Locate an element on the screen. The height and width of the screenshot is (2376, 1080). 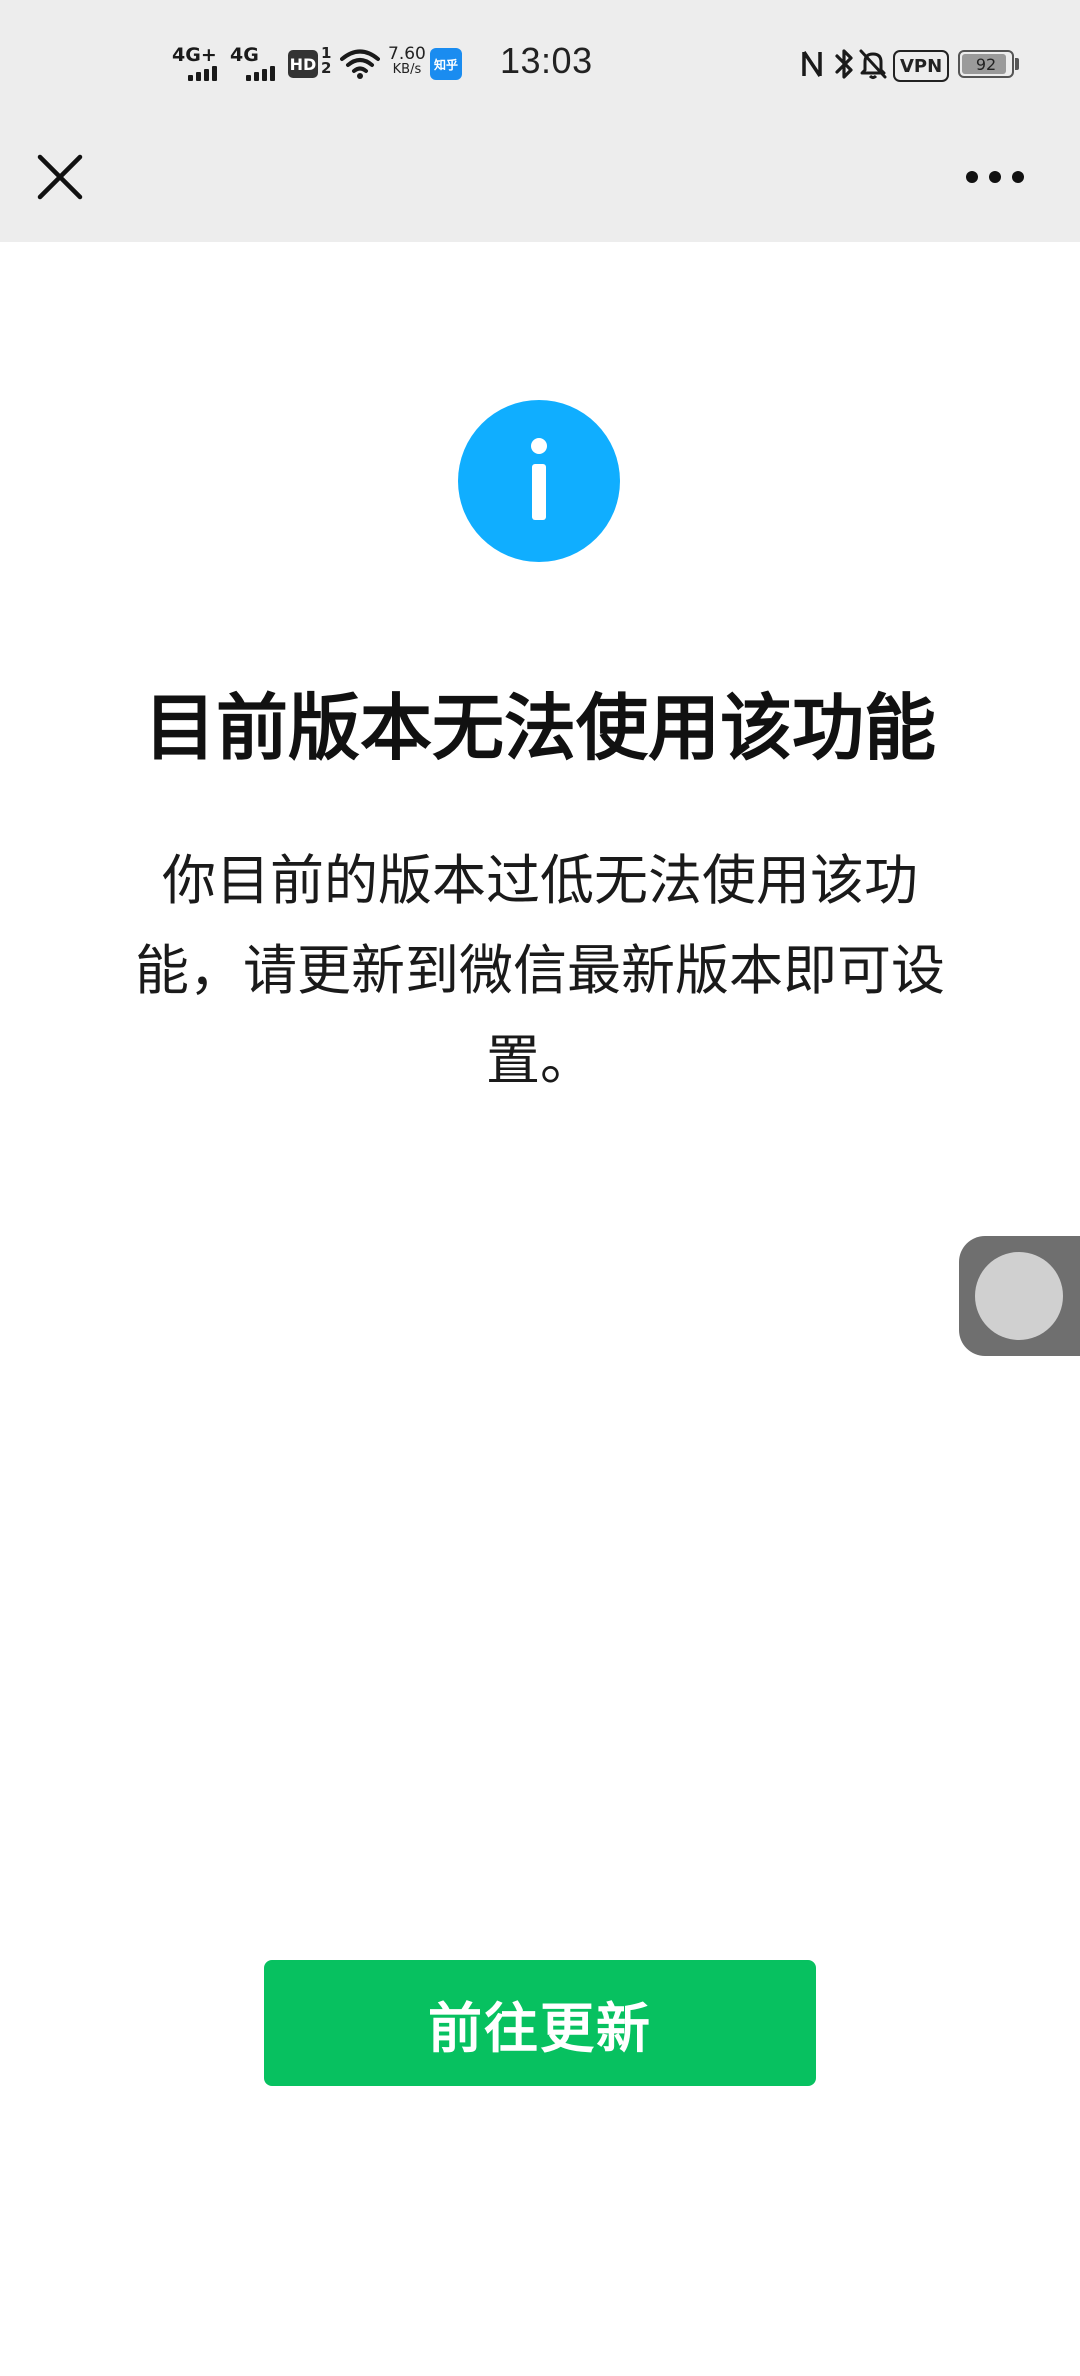
top-bar: 4G+ 4G HD 1 2 7.60 KB/s 知乎 13:03 VPN 92 is located at coordinates (540, 121).